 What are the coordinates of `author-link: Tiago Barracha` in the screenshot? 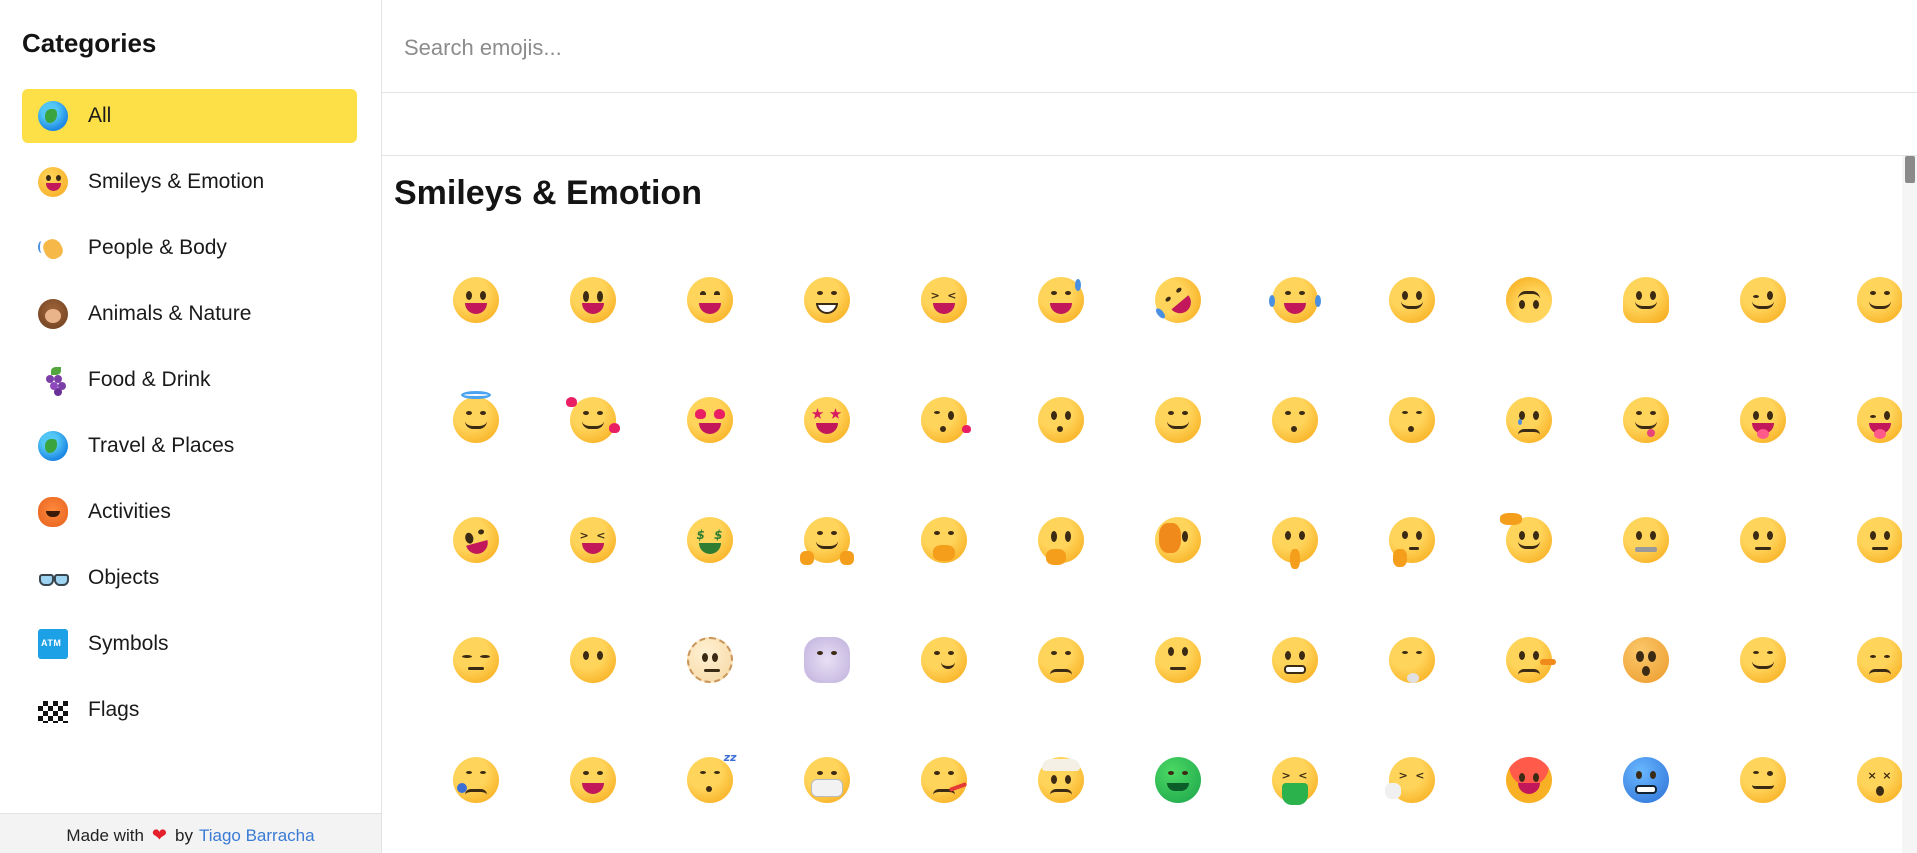 It's located at (257, 836).